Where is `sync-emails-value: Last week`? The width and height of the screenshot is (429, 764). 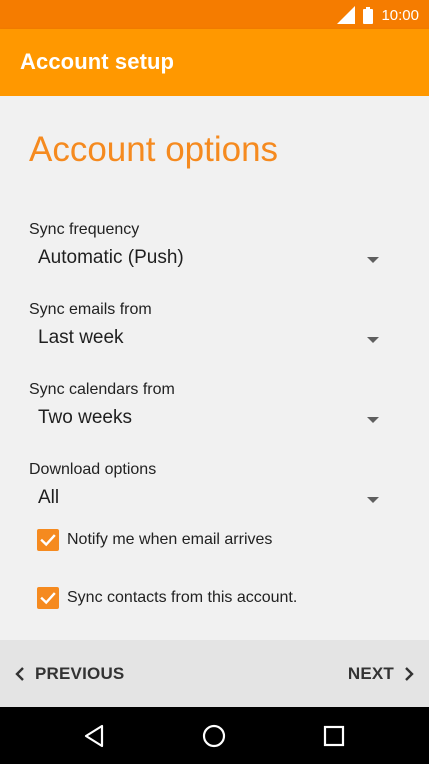 sync-emails-value: Last week is located at coordinates (81, 337).